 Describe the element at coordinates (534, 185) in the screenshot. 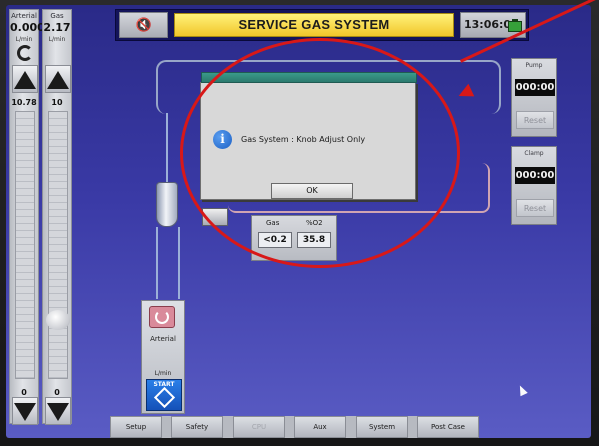

I see `clamp-timer-panel: Clamp 000:00 Reset` at that location.